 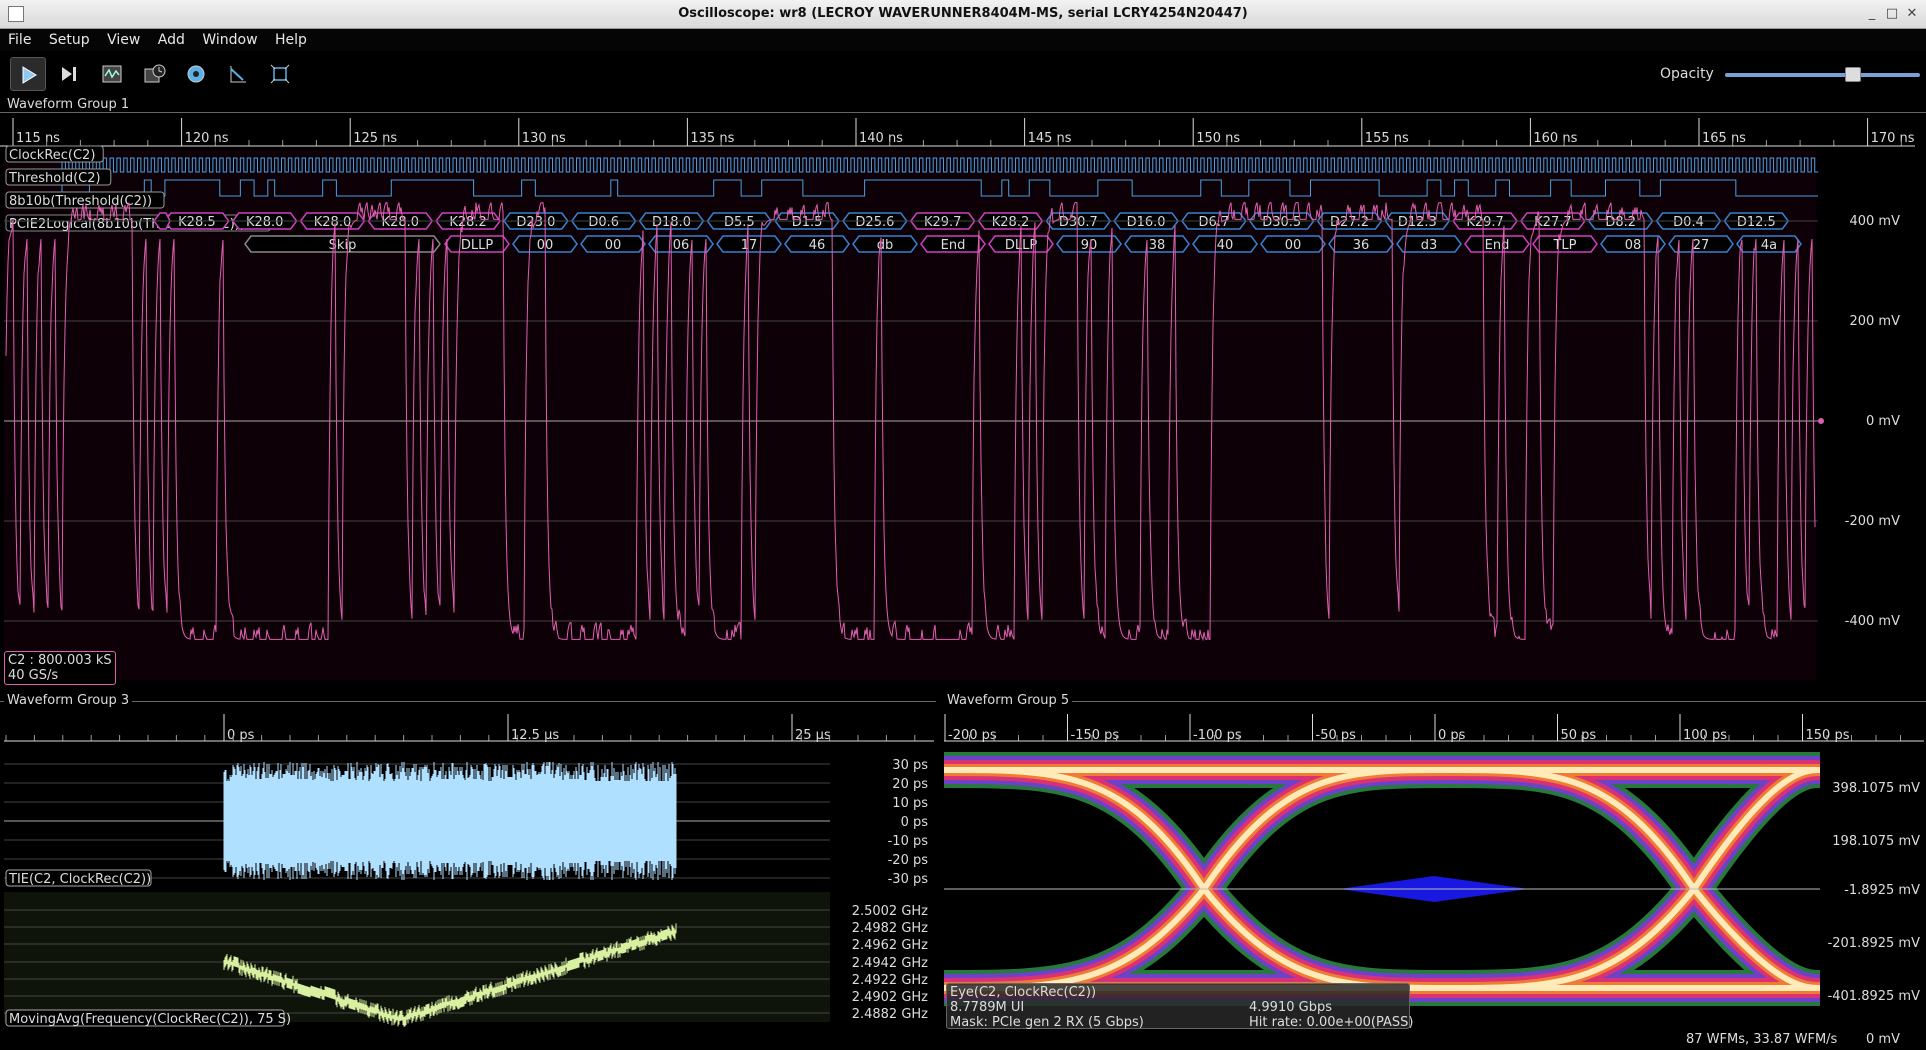 I want to click on time-tick-label: 115 ns, so click(x=38, y=138).